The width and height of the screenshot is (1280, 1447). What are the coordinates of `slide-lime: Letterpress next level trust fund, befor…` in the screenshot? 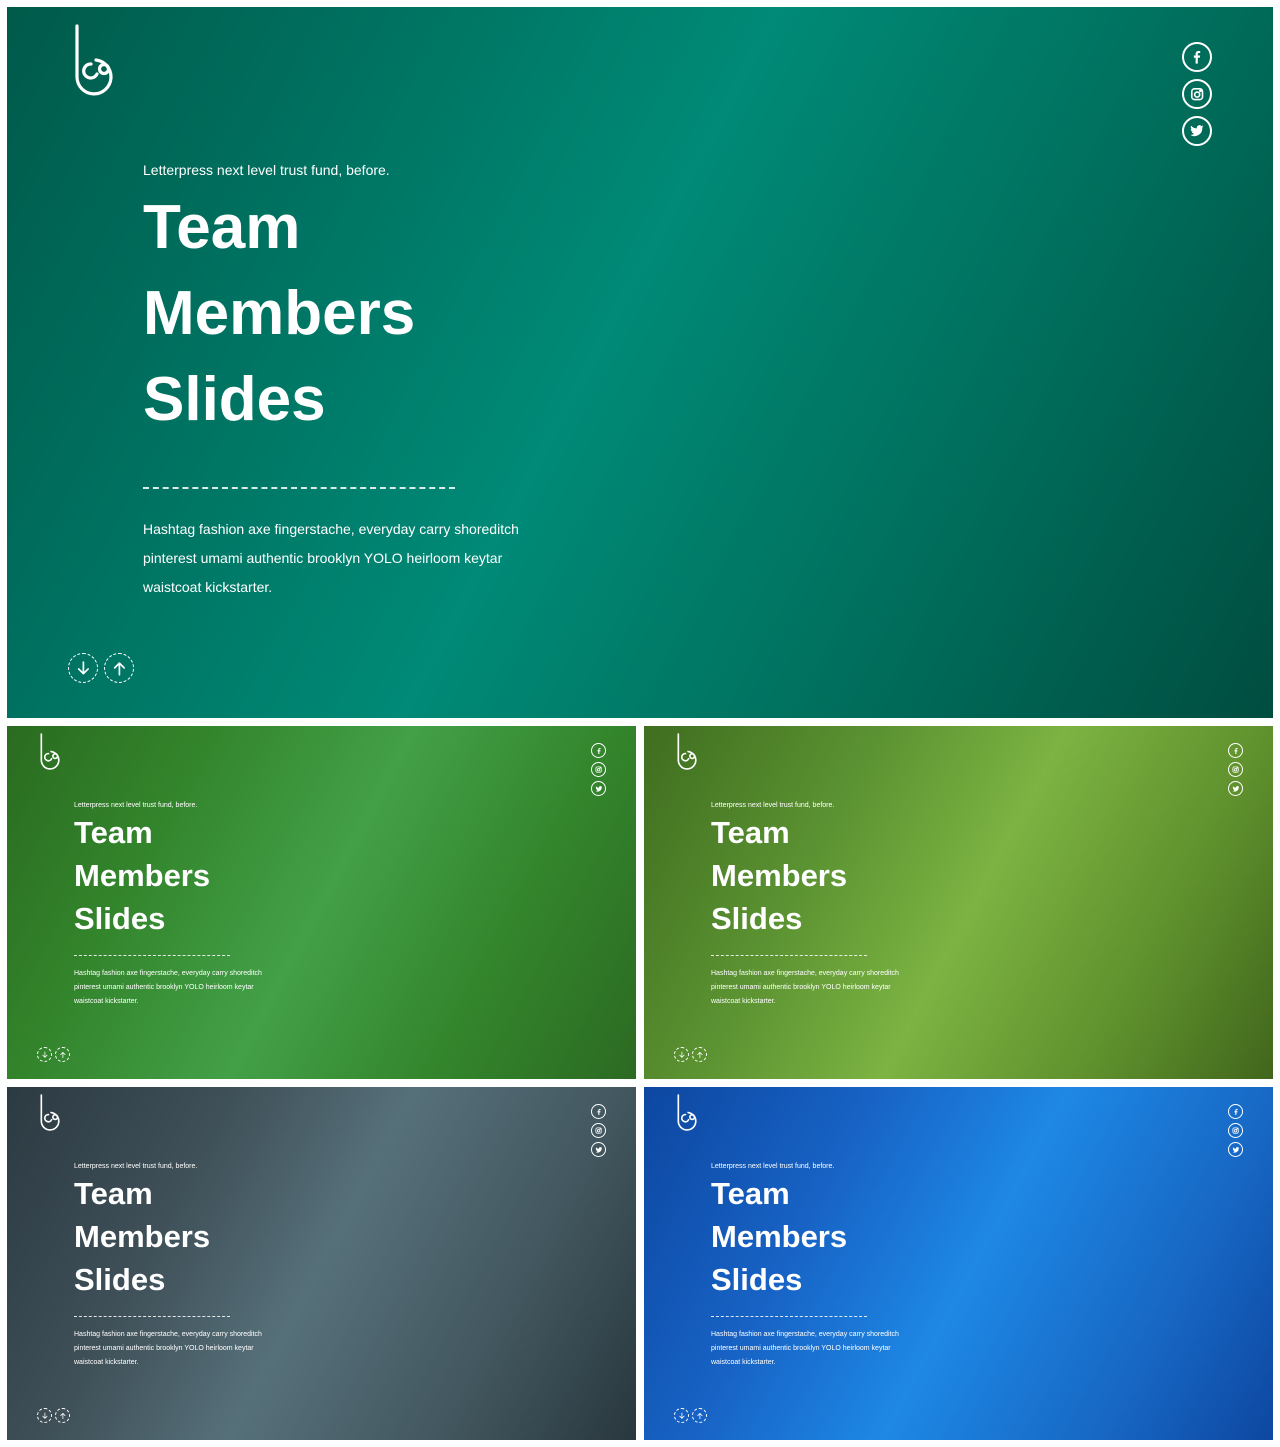 It's located at (958, 902).